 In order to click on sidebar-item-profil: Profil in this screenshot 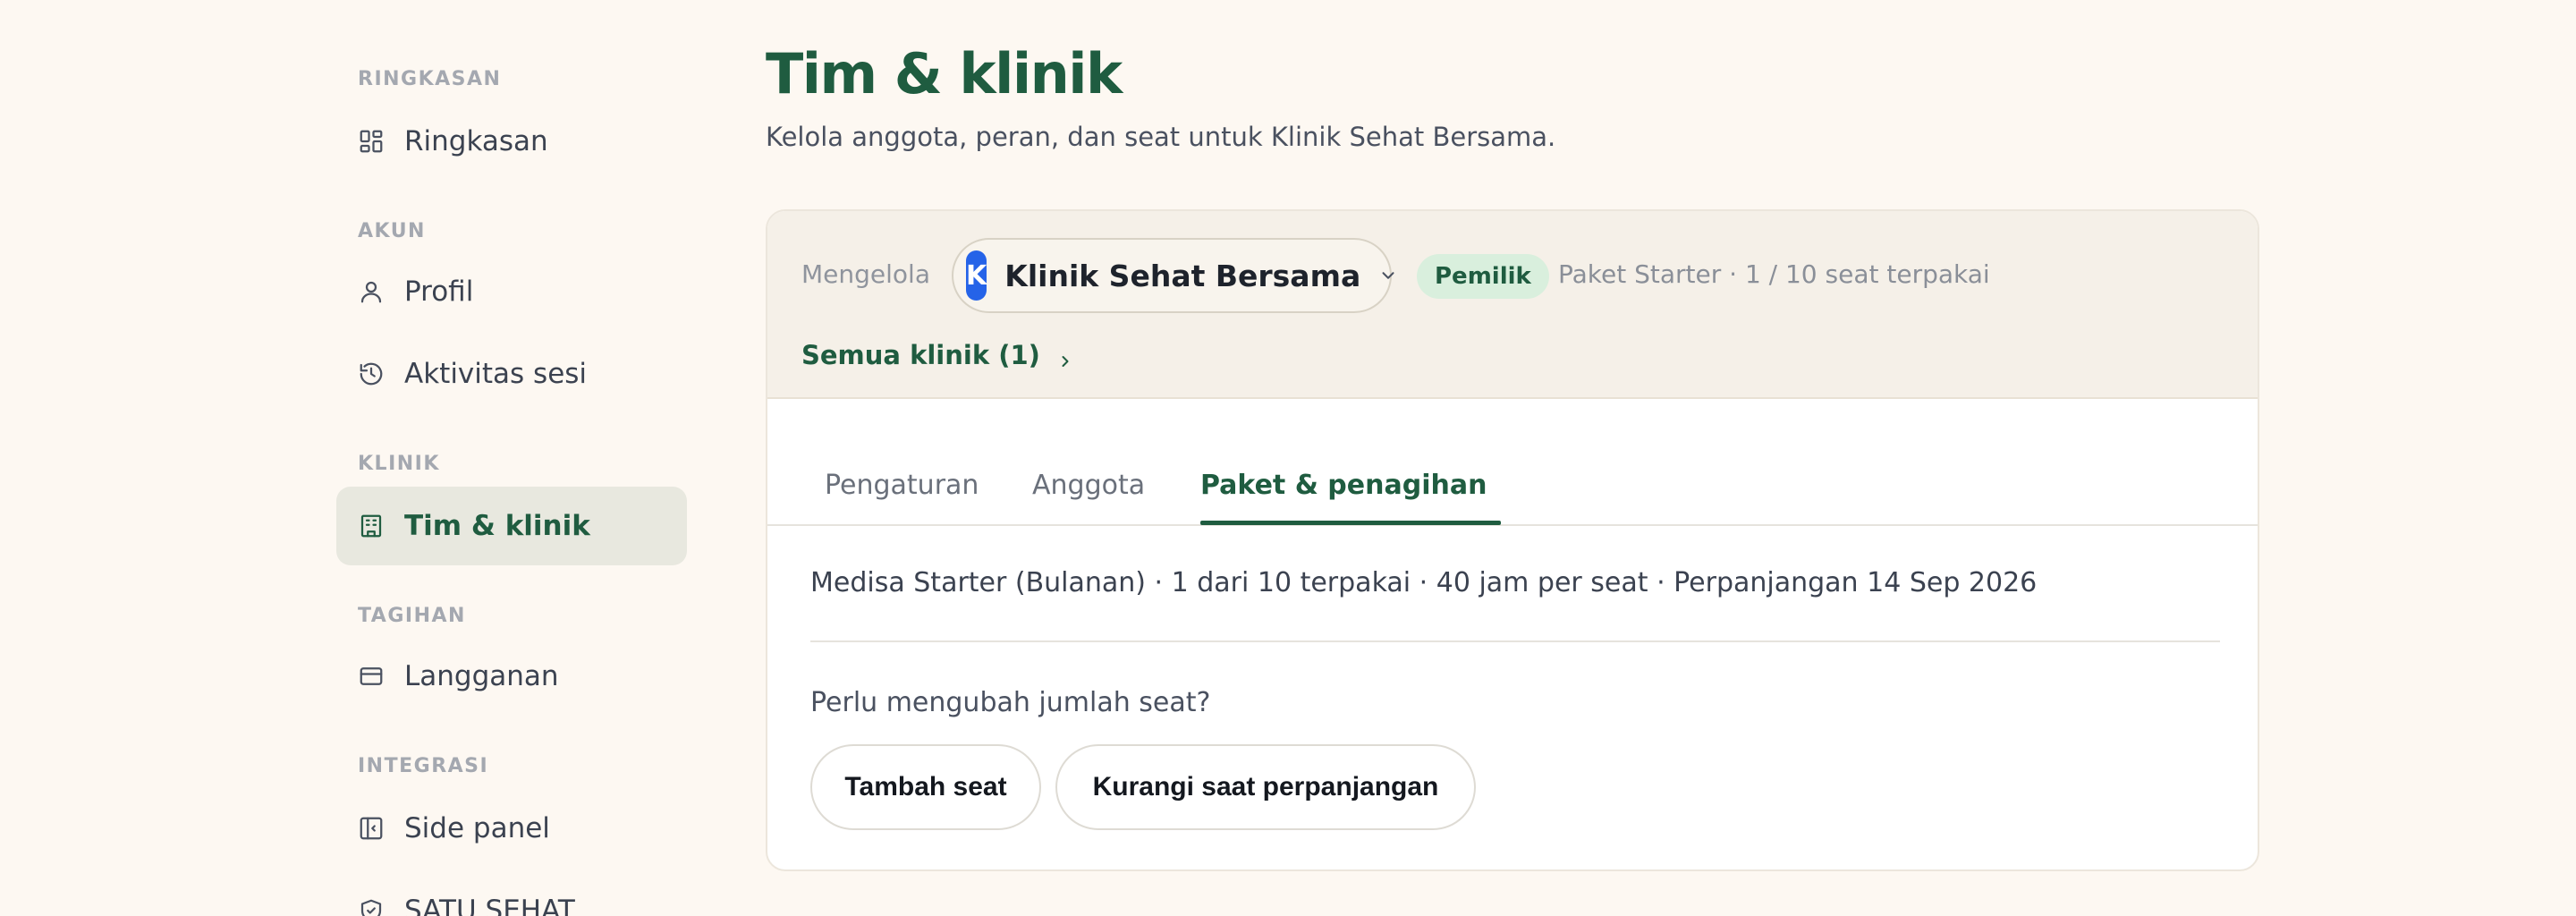, I will do `click(511, 291)`.